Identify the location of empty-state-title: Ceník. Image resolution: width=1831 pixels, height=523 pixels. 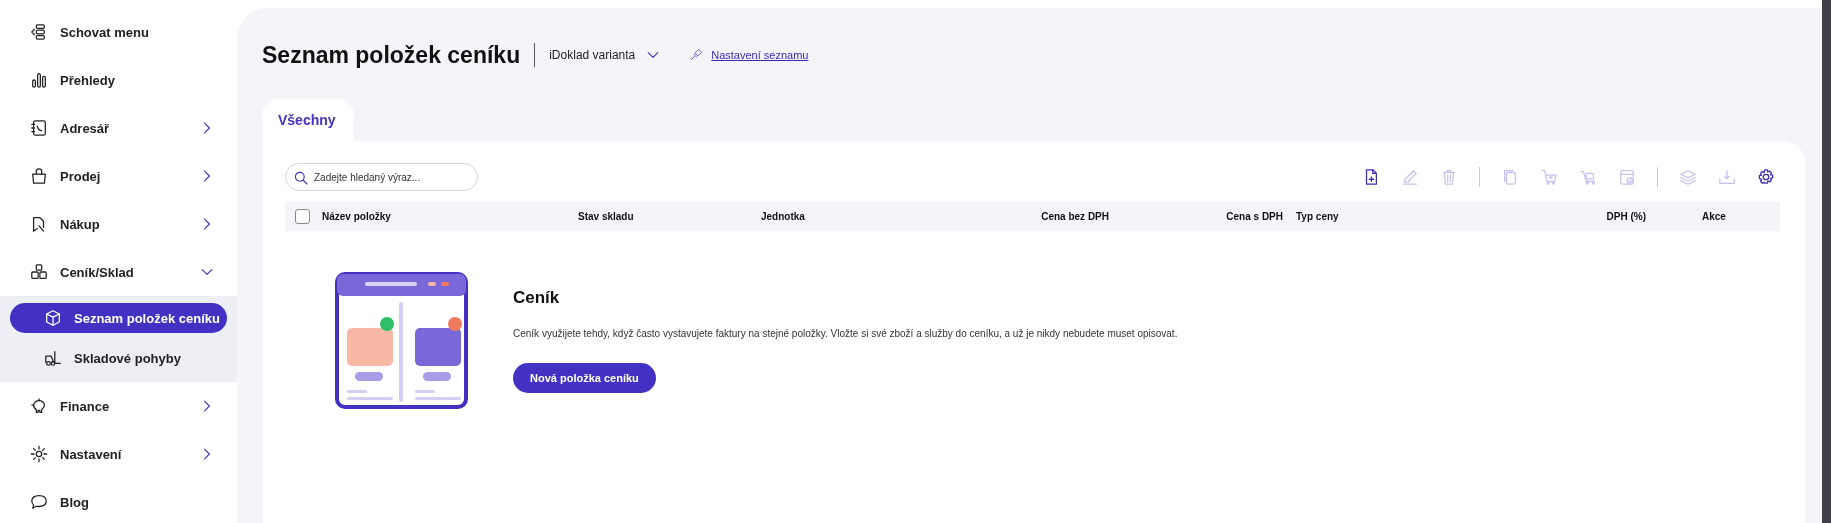
(536, 298).